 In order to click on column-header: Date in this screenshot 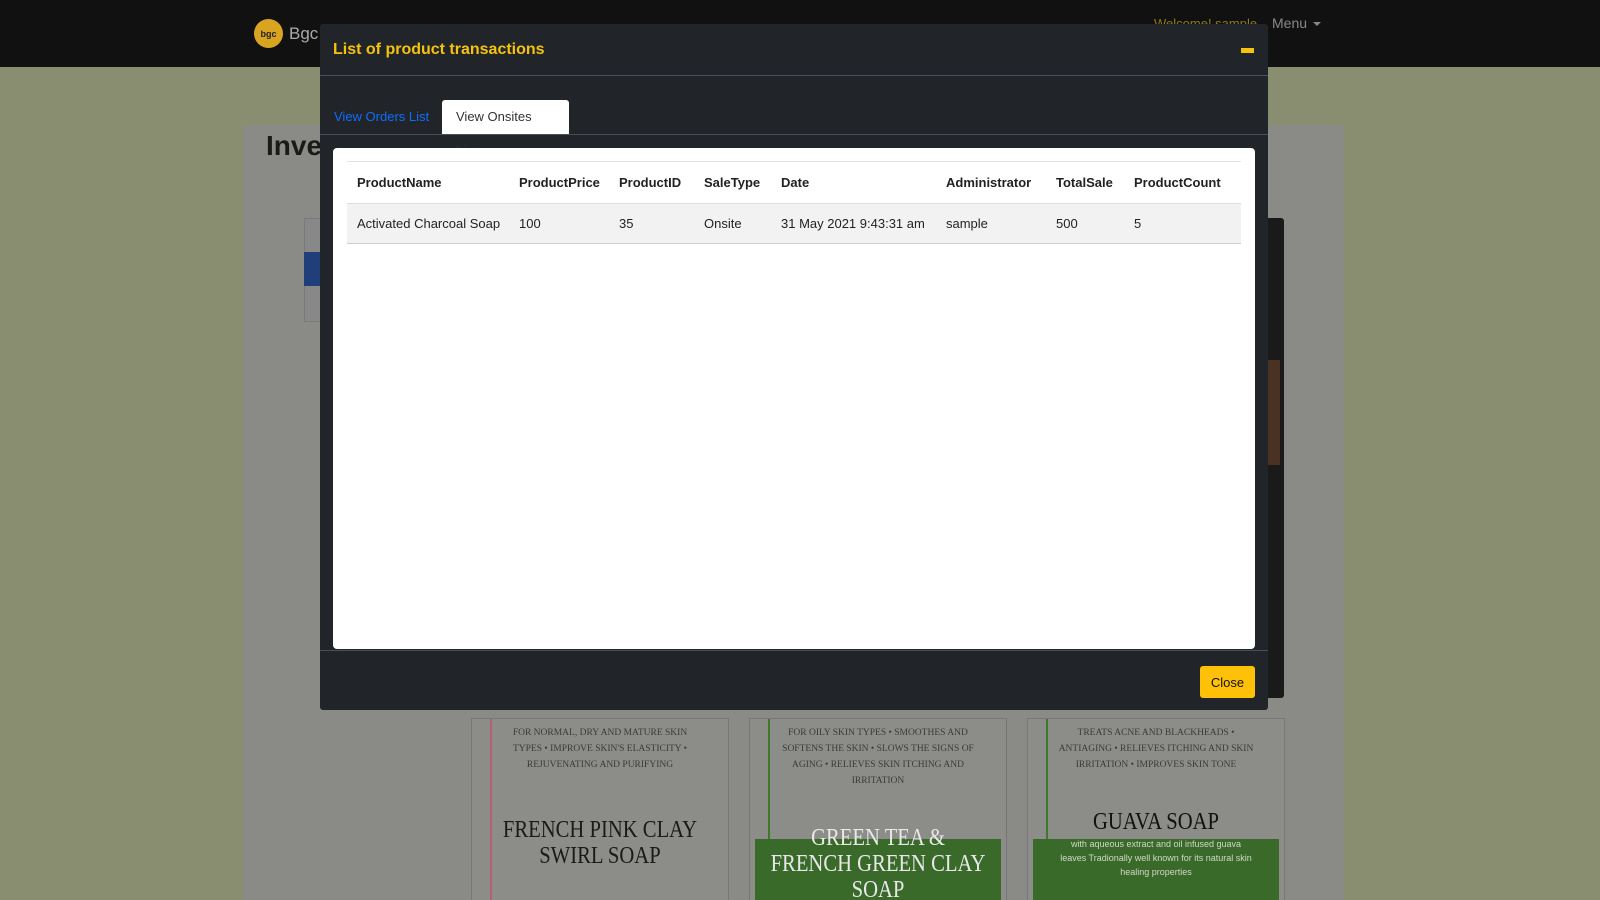, I will do `click(795, 182)`.